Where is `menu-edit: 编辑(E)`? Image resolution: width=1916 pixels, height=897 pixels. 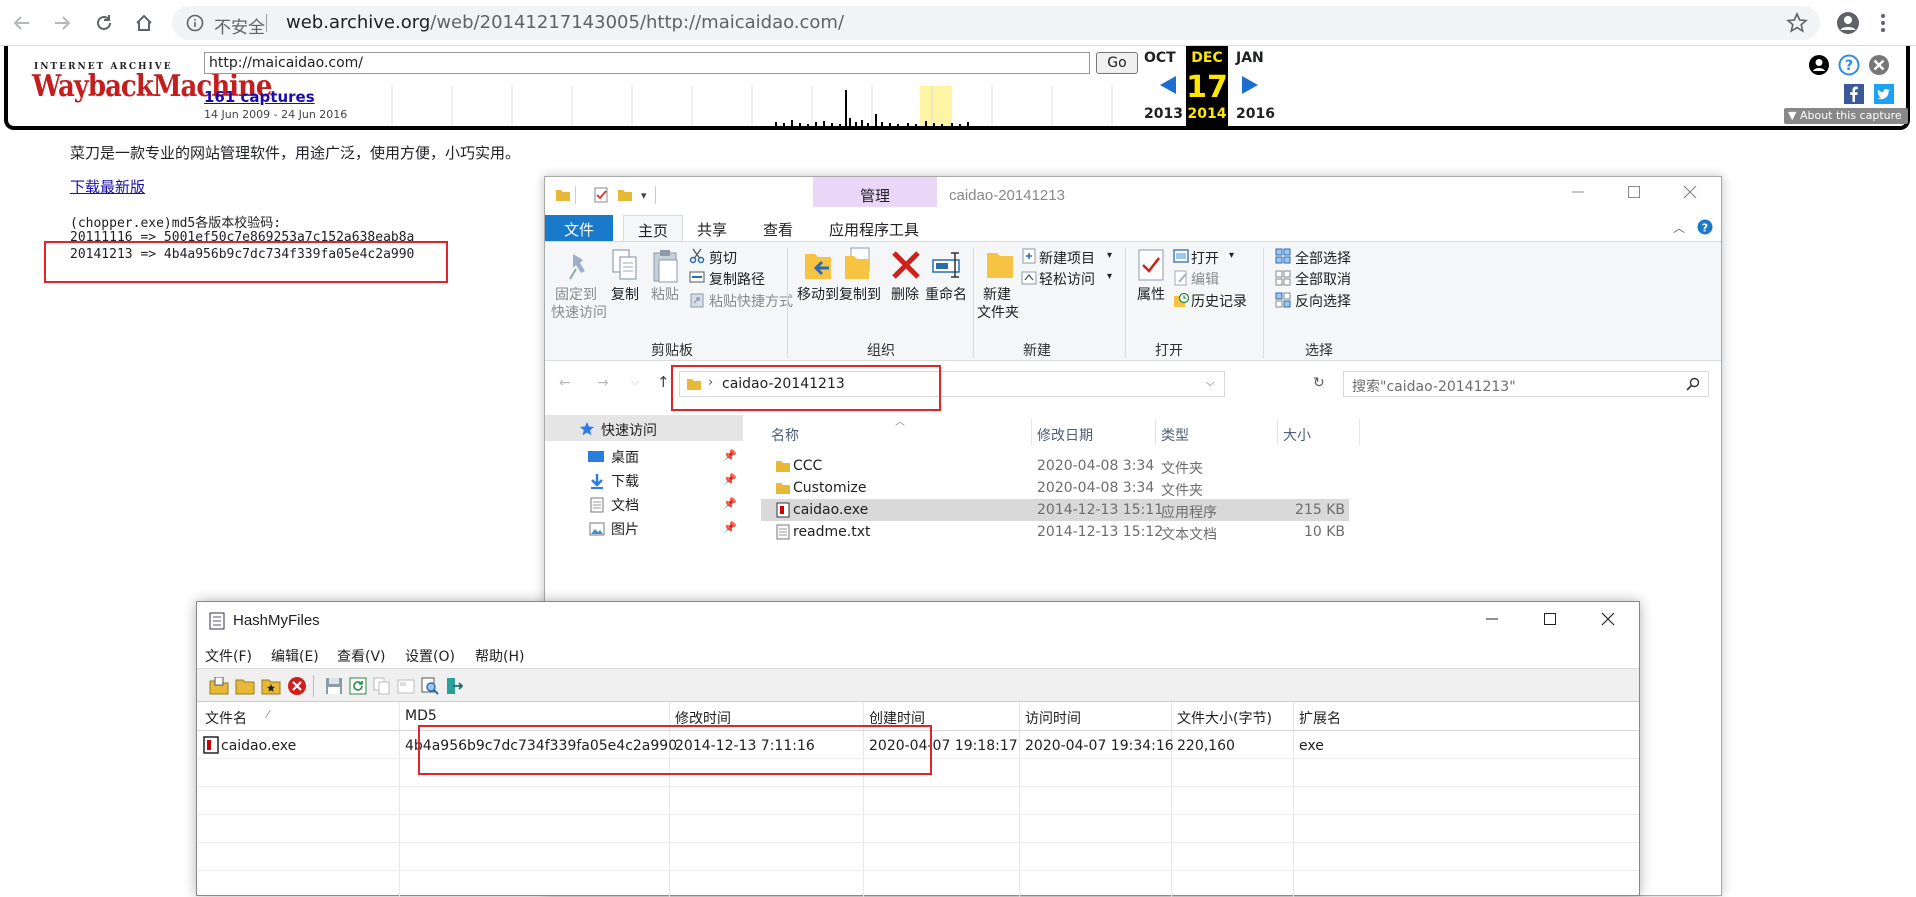
menu-edit: 编辑(E) is located at coordinates (295, 656).